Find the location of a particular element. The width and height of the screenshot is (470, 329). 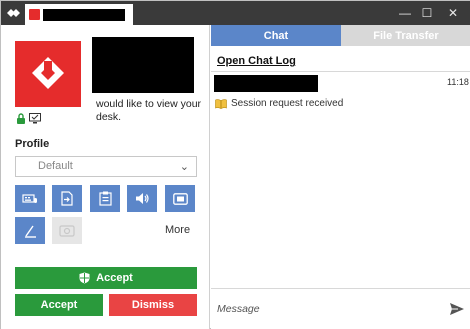

file-transfer-icon is located at coordinates (67, 198).